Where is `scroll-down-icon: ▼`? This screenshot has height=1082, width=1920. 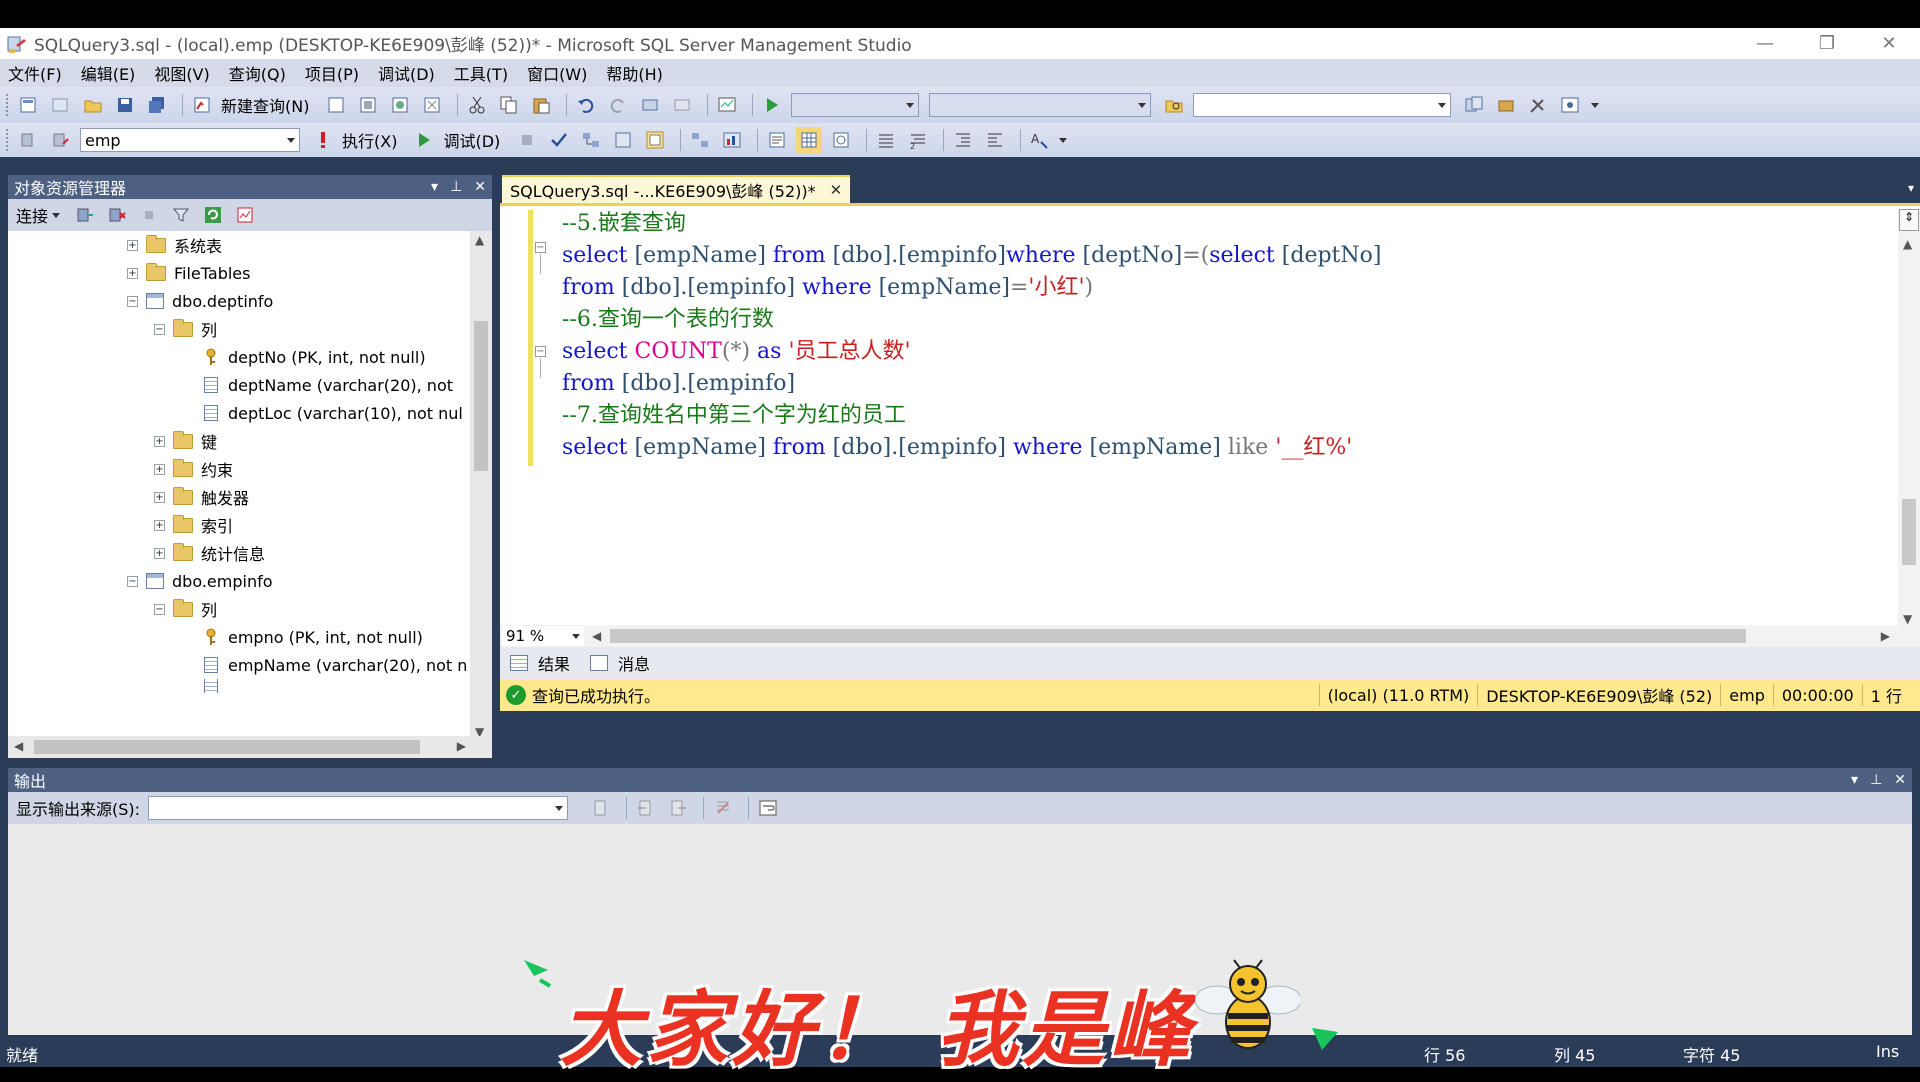
scroll-down-icon: ▼ is located at coordinates (1907, 619).